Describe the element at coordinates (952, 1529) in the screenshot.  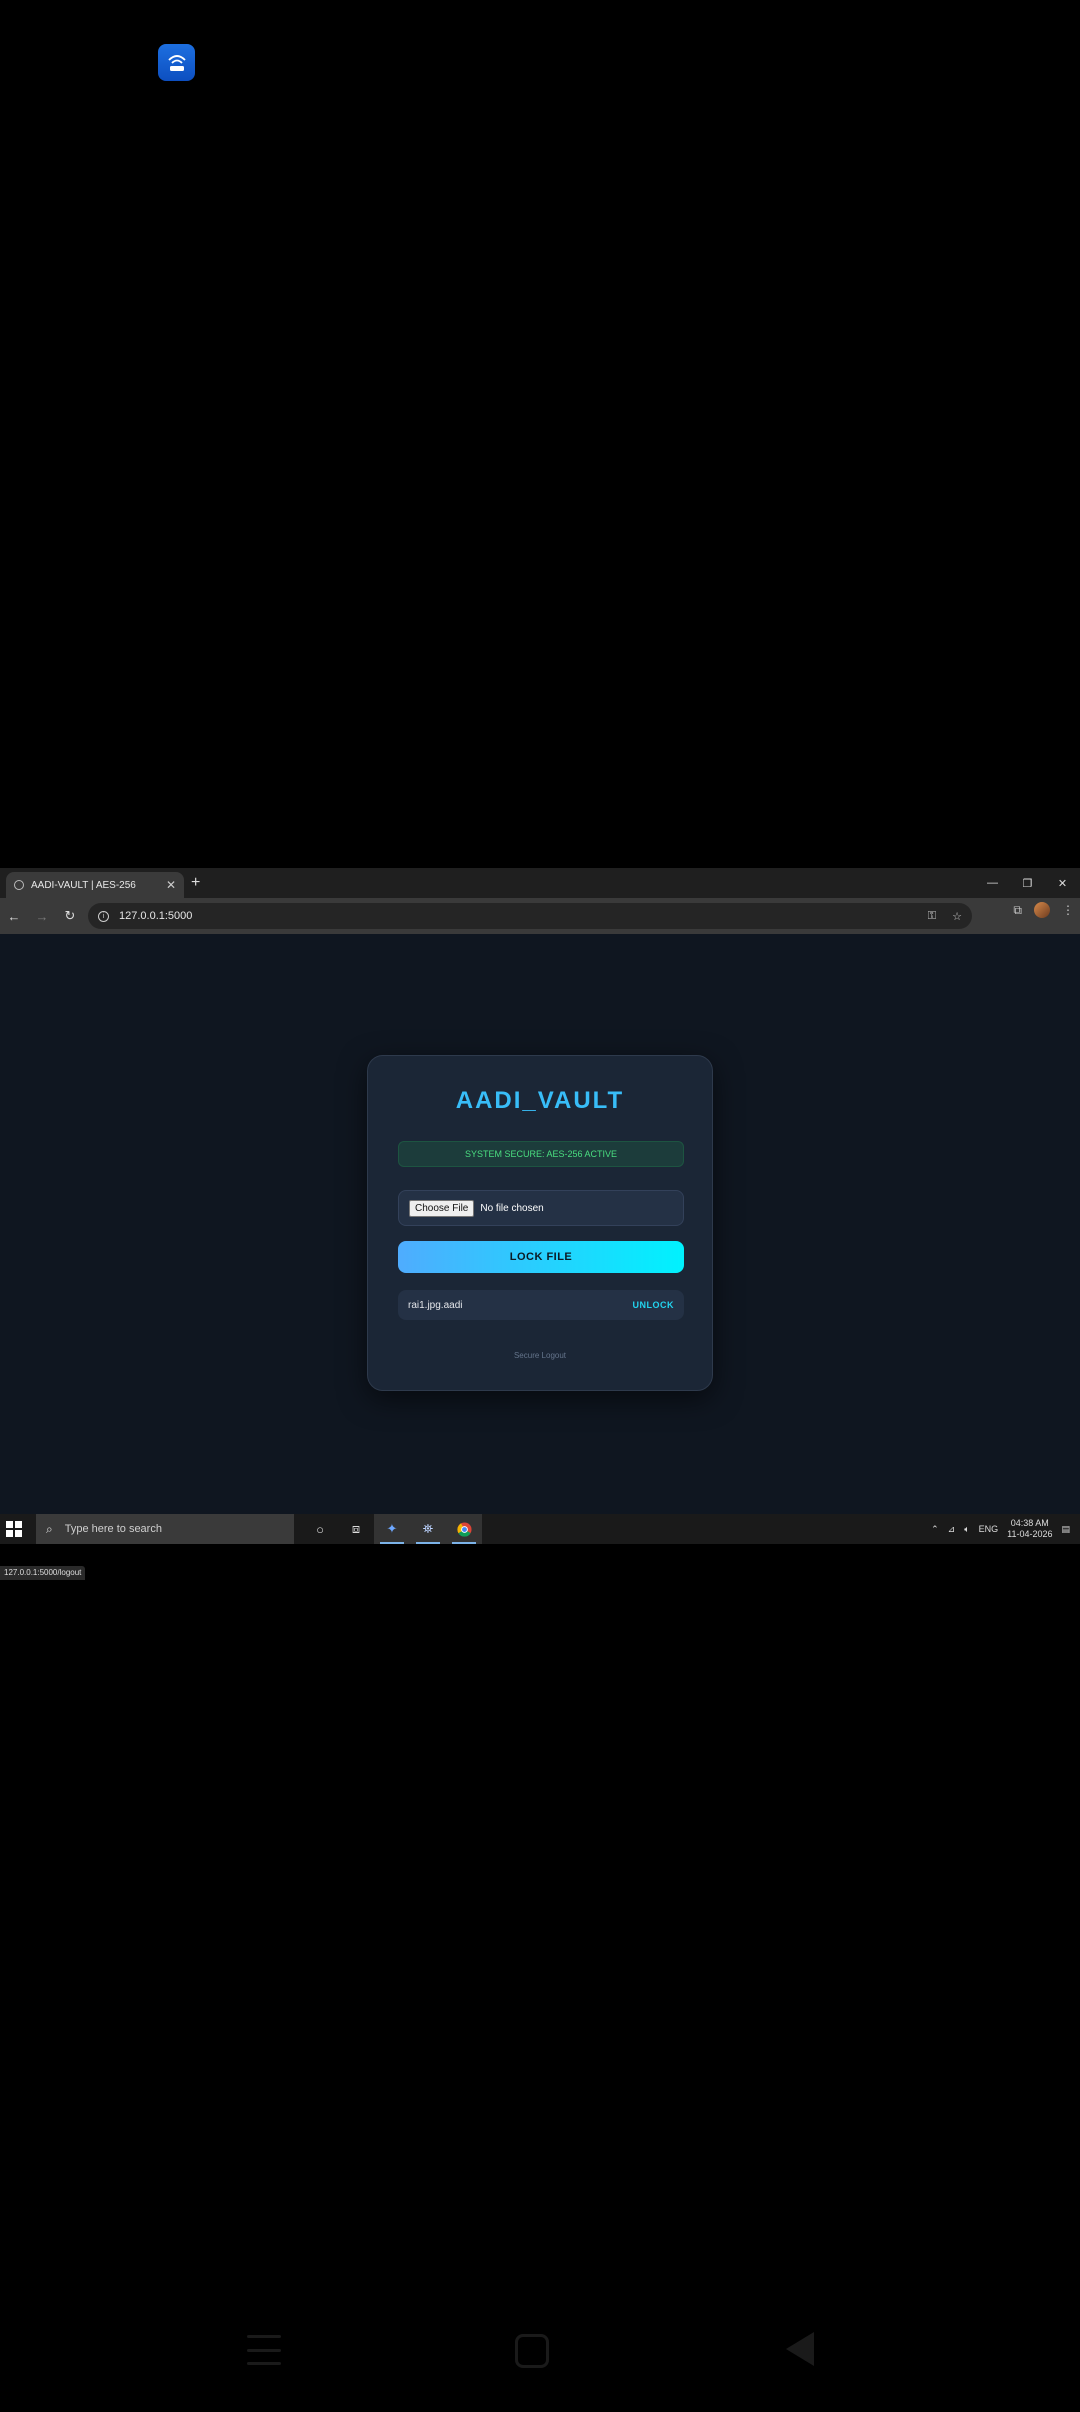
I see `network-icon: ⊿` at that location.